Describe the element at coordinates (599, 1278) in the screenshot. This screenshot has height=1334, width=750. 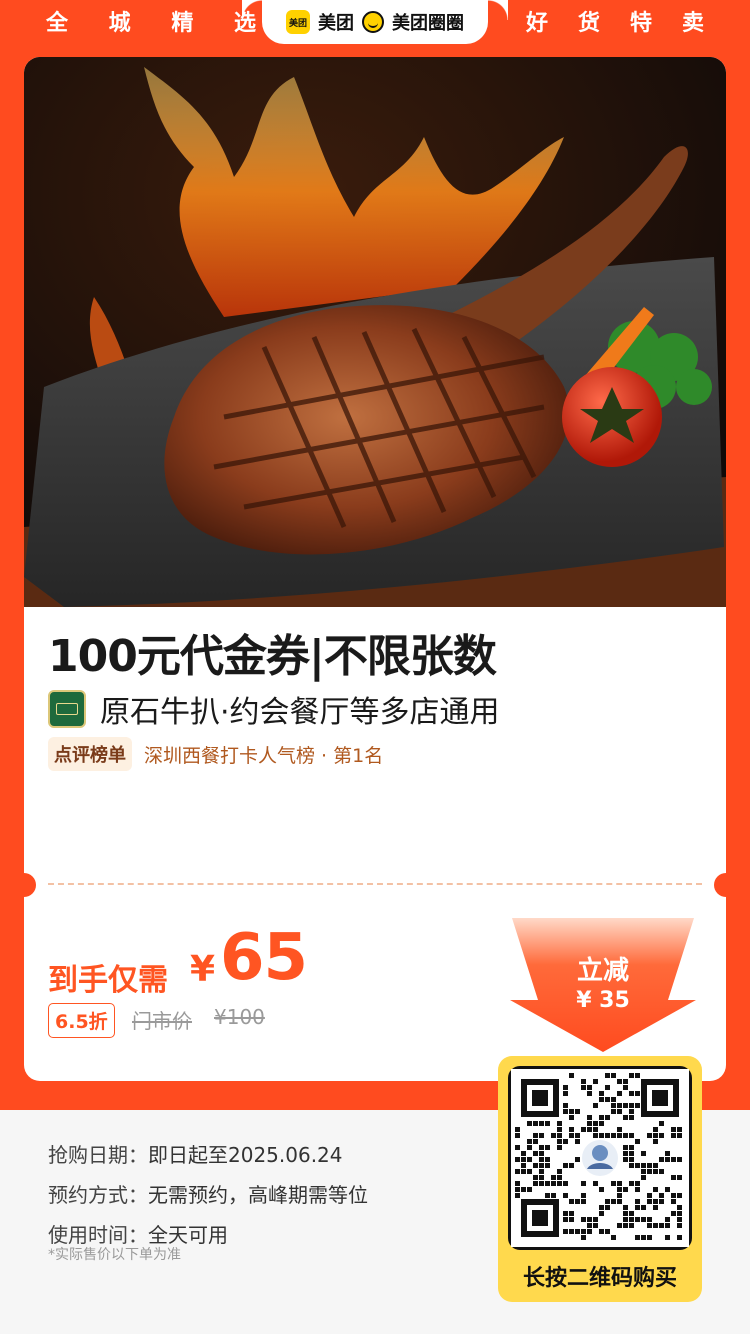
I see `qr-cta: 长按二维码购买` at that location.